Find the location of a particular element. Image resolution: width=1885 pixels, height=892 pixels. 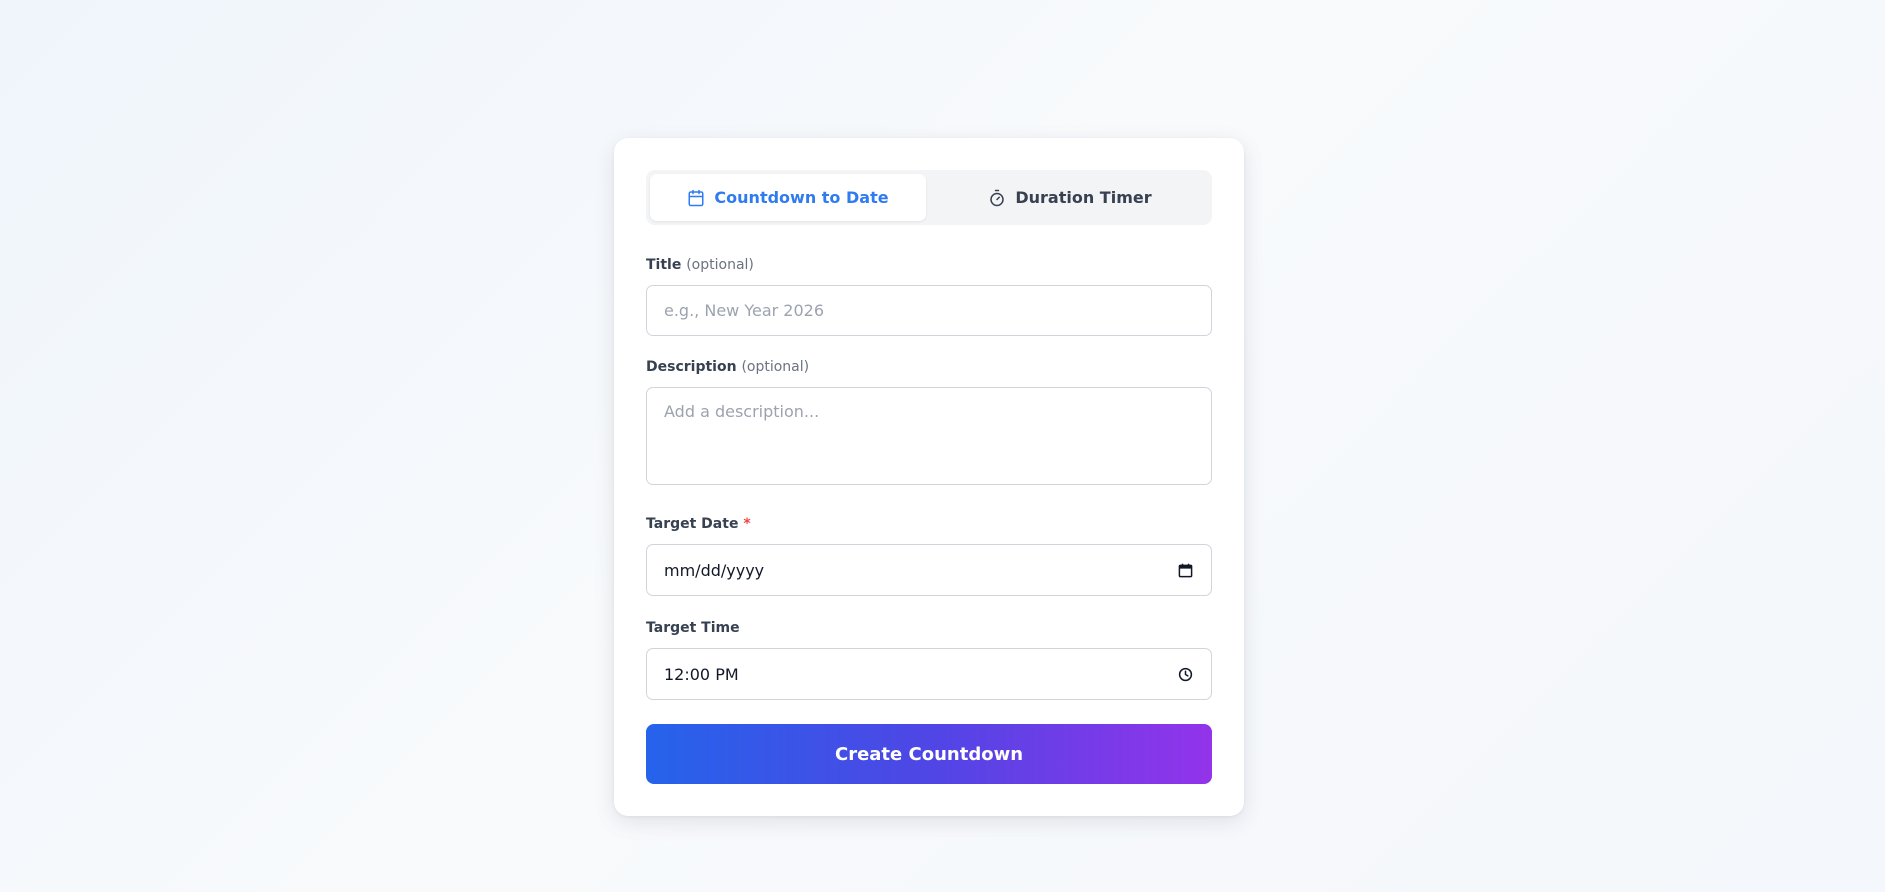

title-label: Title (optional) is located at coordinates (700, 265).